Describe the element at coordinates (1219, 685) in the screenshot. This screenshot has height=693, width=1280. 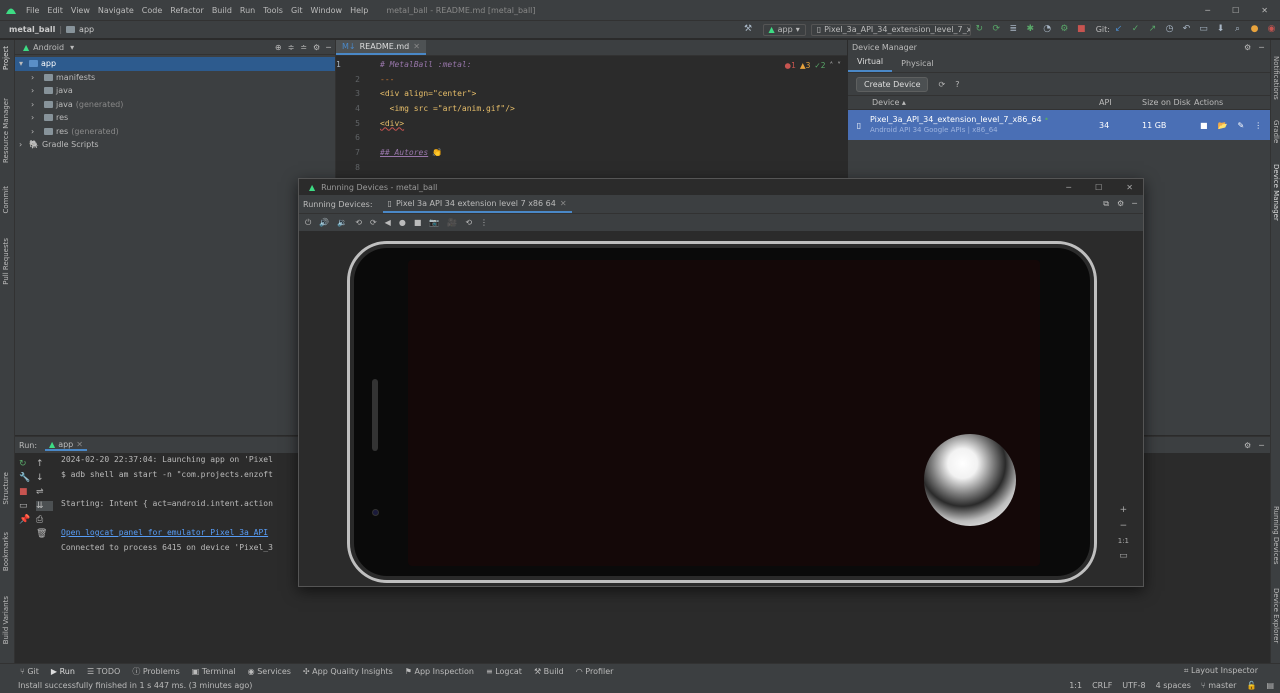
I see `git-branch: ⑂ master` at that location.